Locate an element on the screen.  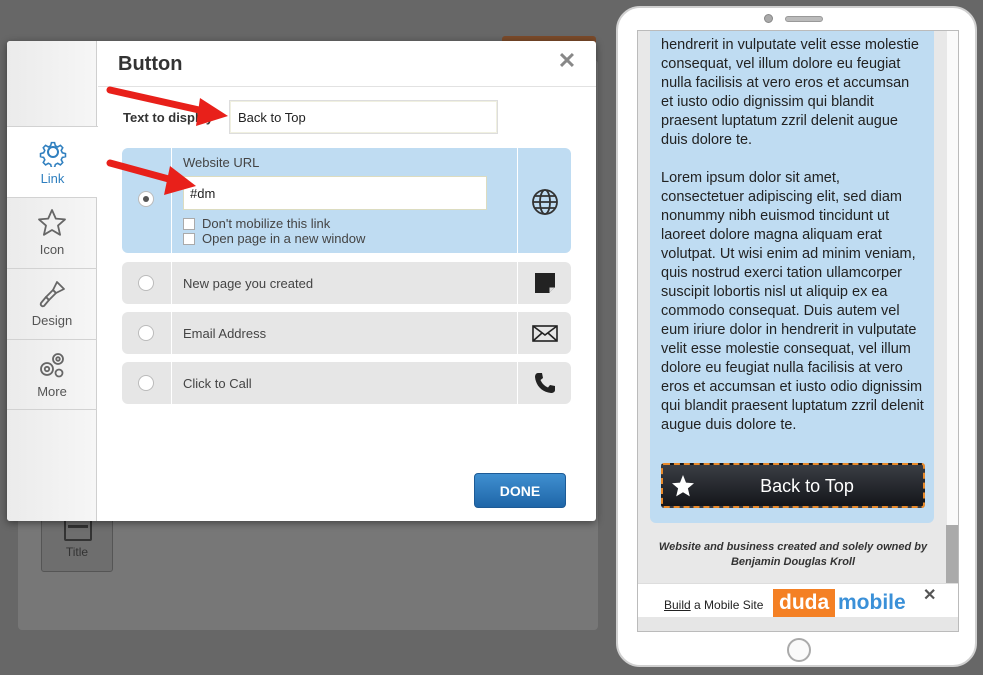
no-mobilize-checkbox is located at coordinates (189, 224).